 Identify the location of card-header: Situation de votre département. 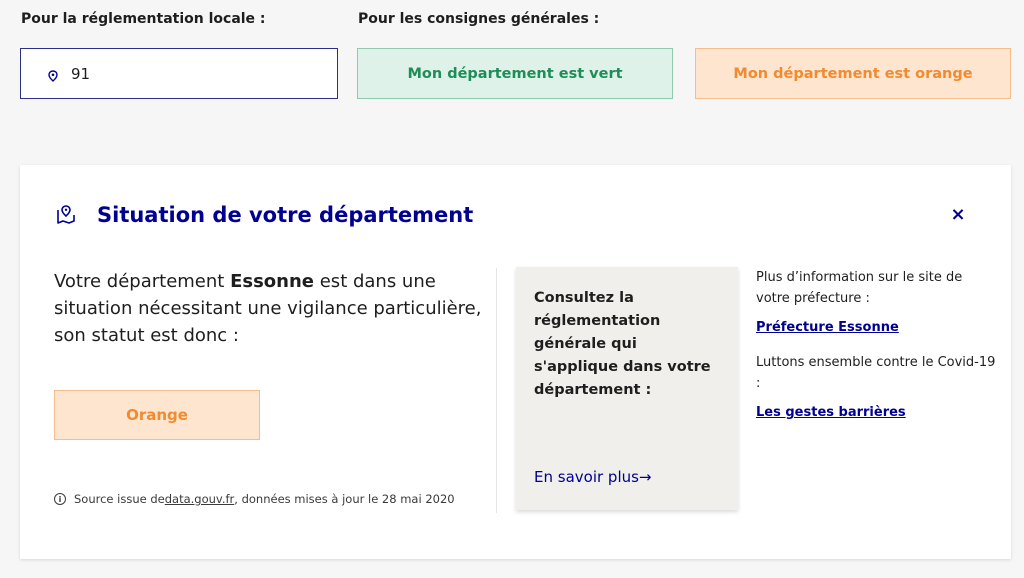
(264, 215).